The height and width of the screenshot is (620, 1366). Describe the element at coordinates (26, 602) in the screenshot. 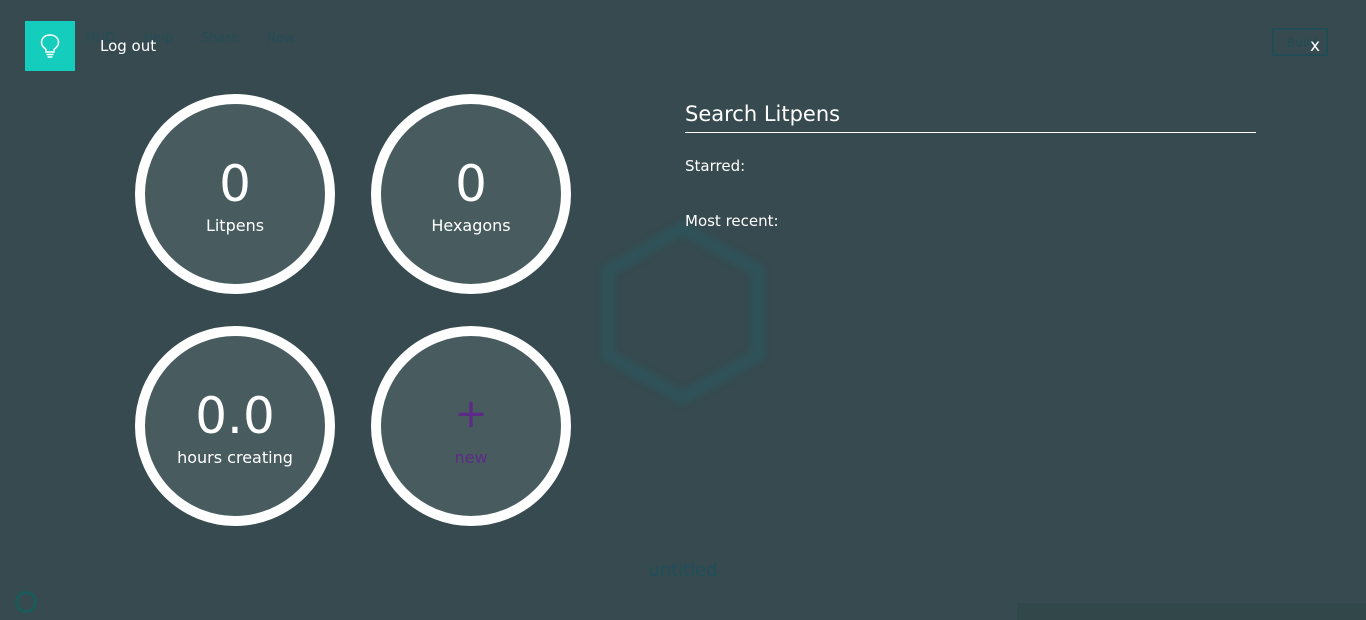

I see `loading-spinner-icon` at that location.